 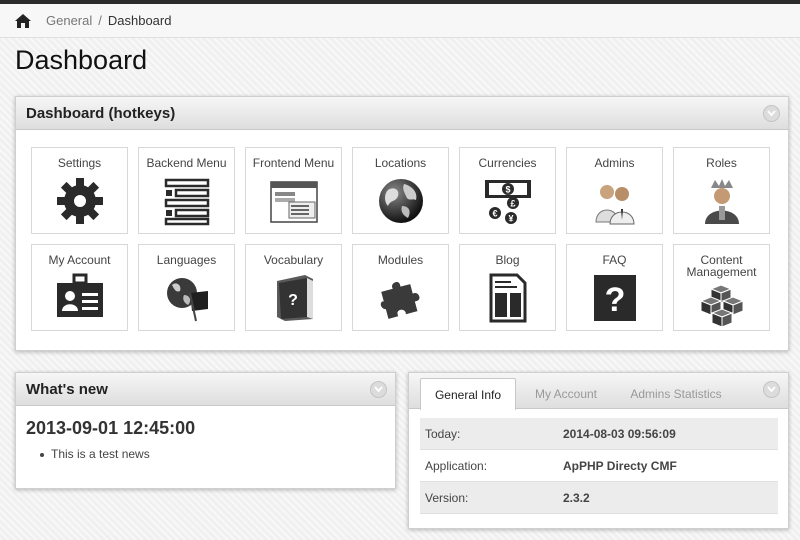 What do you see at coordinates (456, 465) in the screenshot?
I see `info-key: Application:` at bounding box center [456, 465].